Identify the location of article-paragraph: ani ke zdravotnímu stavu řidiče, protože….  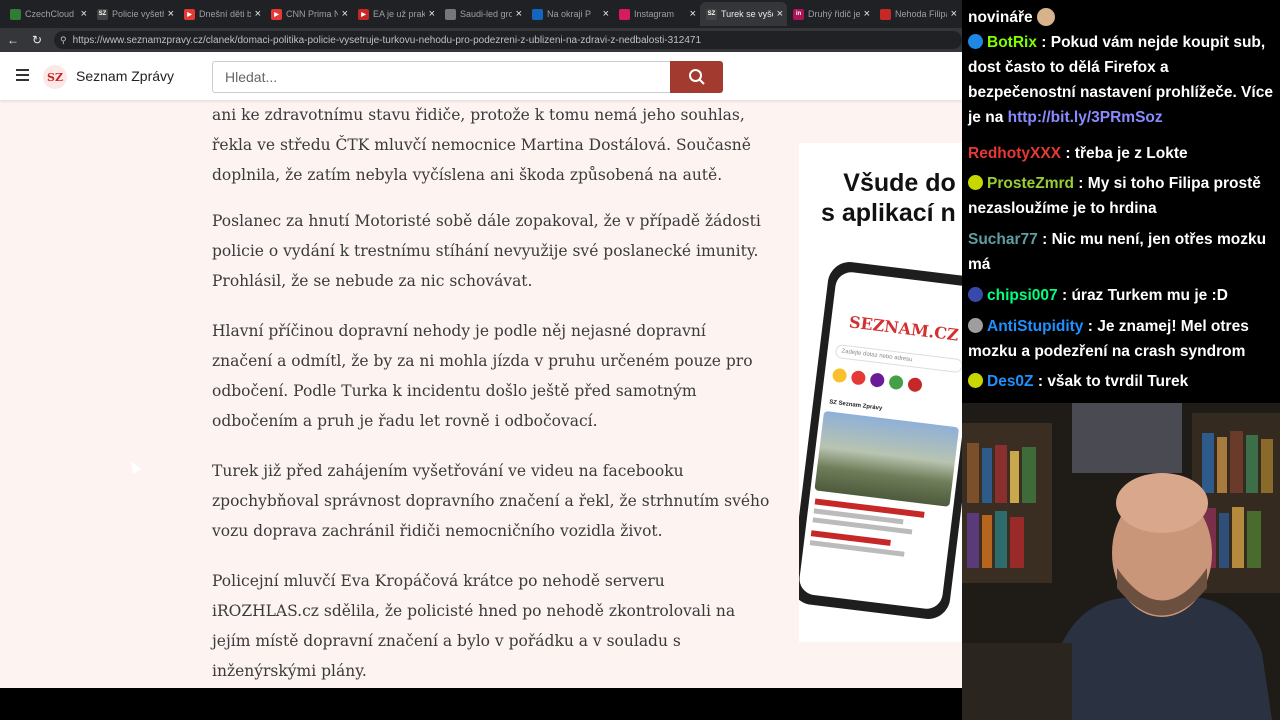
(481, 145).